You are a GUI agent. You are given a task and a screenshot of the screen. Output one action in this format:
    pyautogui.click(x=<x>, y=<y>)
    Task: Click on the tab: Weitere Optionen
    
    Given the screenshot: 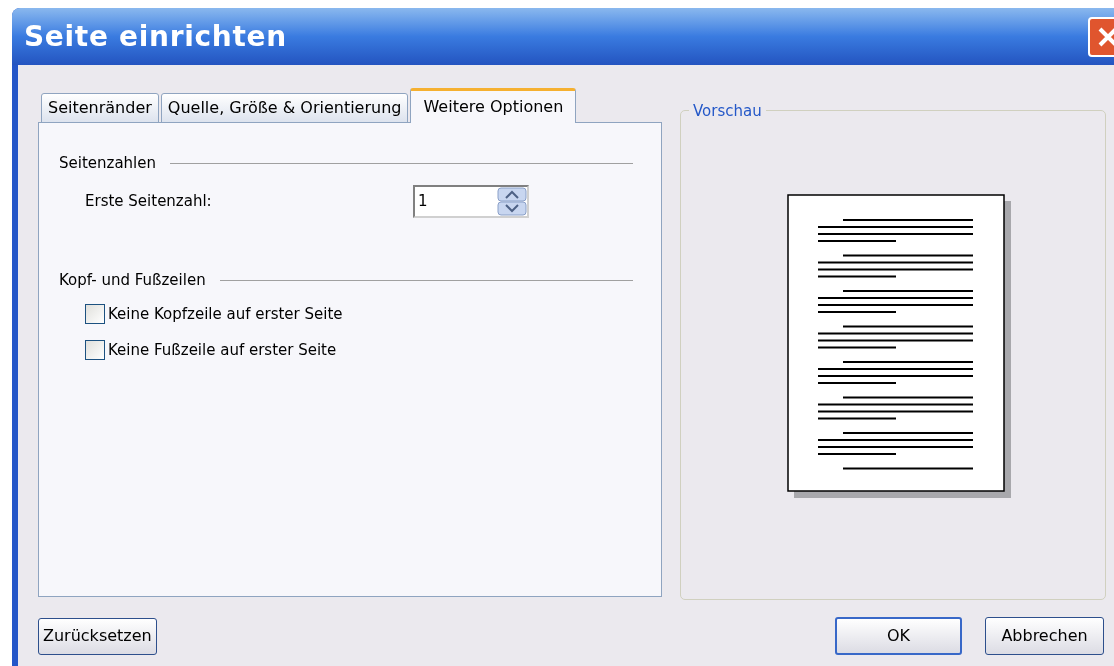 What is the action you would take?
    pyautogui.click(x=493, y=105)
    